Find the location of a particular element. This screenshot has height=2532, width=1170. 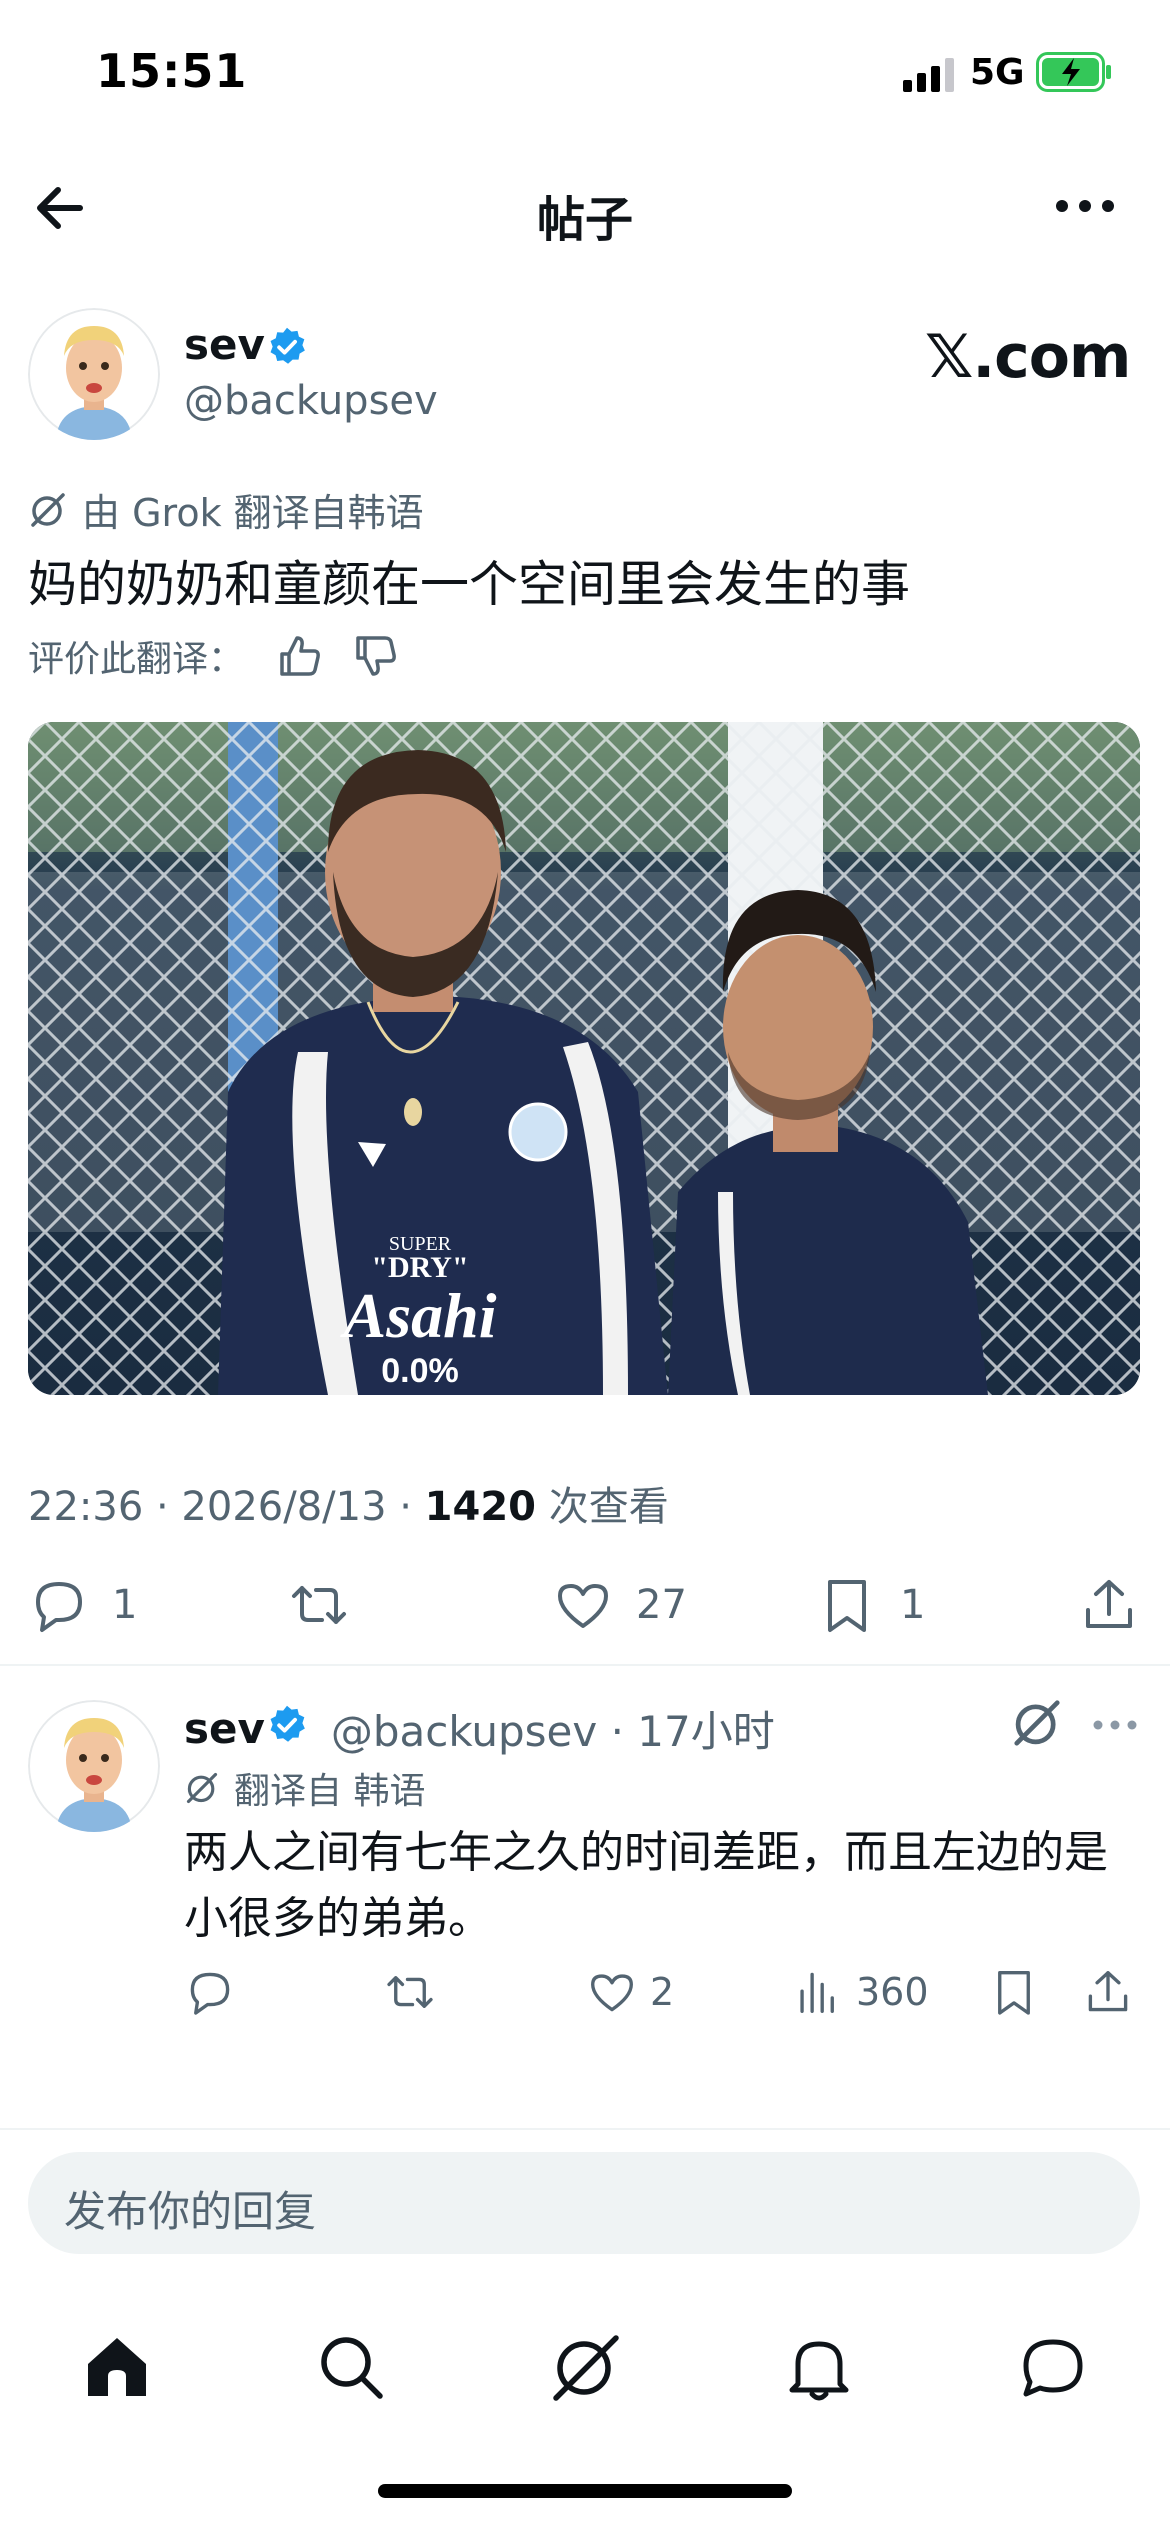

reply-author-handle: @backupsev · 17小时 is located at coordinates (553, 1728).